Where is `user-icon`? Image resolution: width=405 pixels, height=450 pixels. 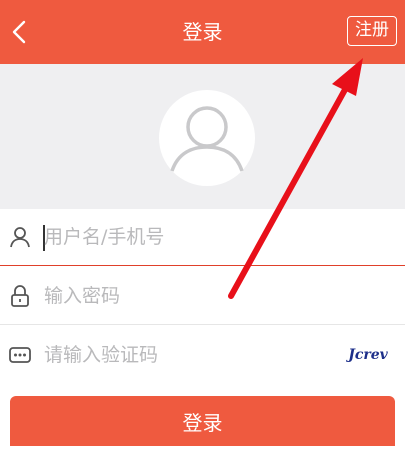 user-icon is located at coordinates (20, 237).